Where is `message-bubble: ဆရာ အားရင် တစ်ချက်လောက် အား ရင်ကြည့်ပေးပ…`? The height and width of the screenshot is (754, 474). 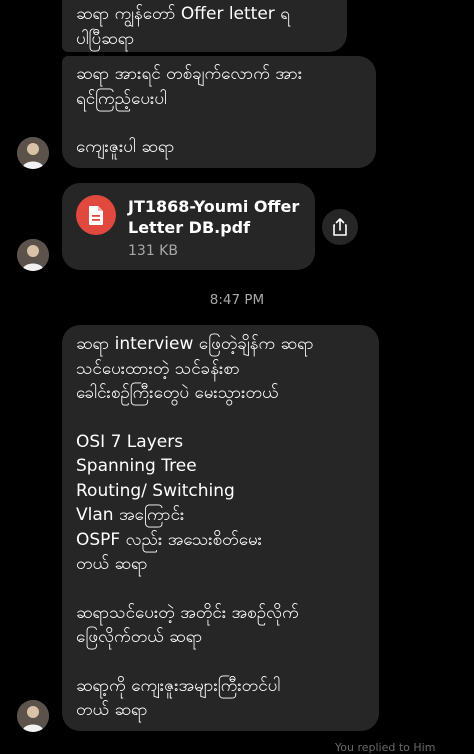
message-bubble: ဆရာ အားရင် တစ်ချက်လောက် အား ရင်ကြည့်ပေးပ… is located at coordinates (219, 112).